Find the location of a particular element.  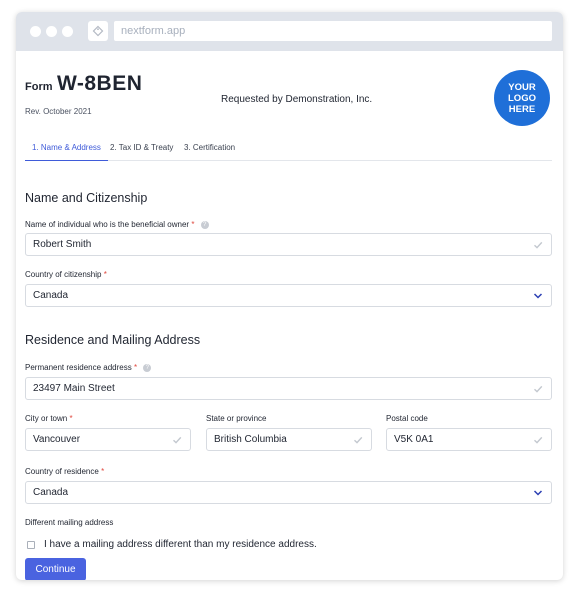

company-logo: YOUR LOGO HERE is located at coordinates (522, 98).